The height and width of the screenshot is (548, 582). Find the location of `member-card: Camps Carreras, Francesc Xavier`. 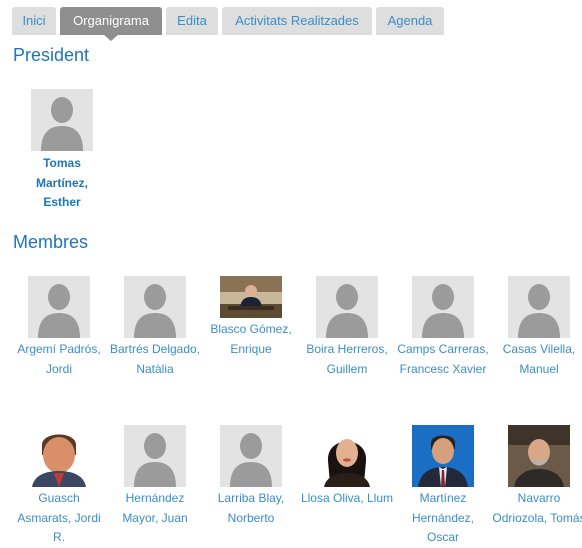

member-card: Camps Carreras, Francesc Xavier is located at coordinates (443, 327).